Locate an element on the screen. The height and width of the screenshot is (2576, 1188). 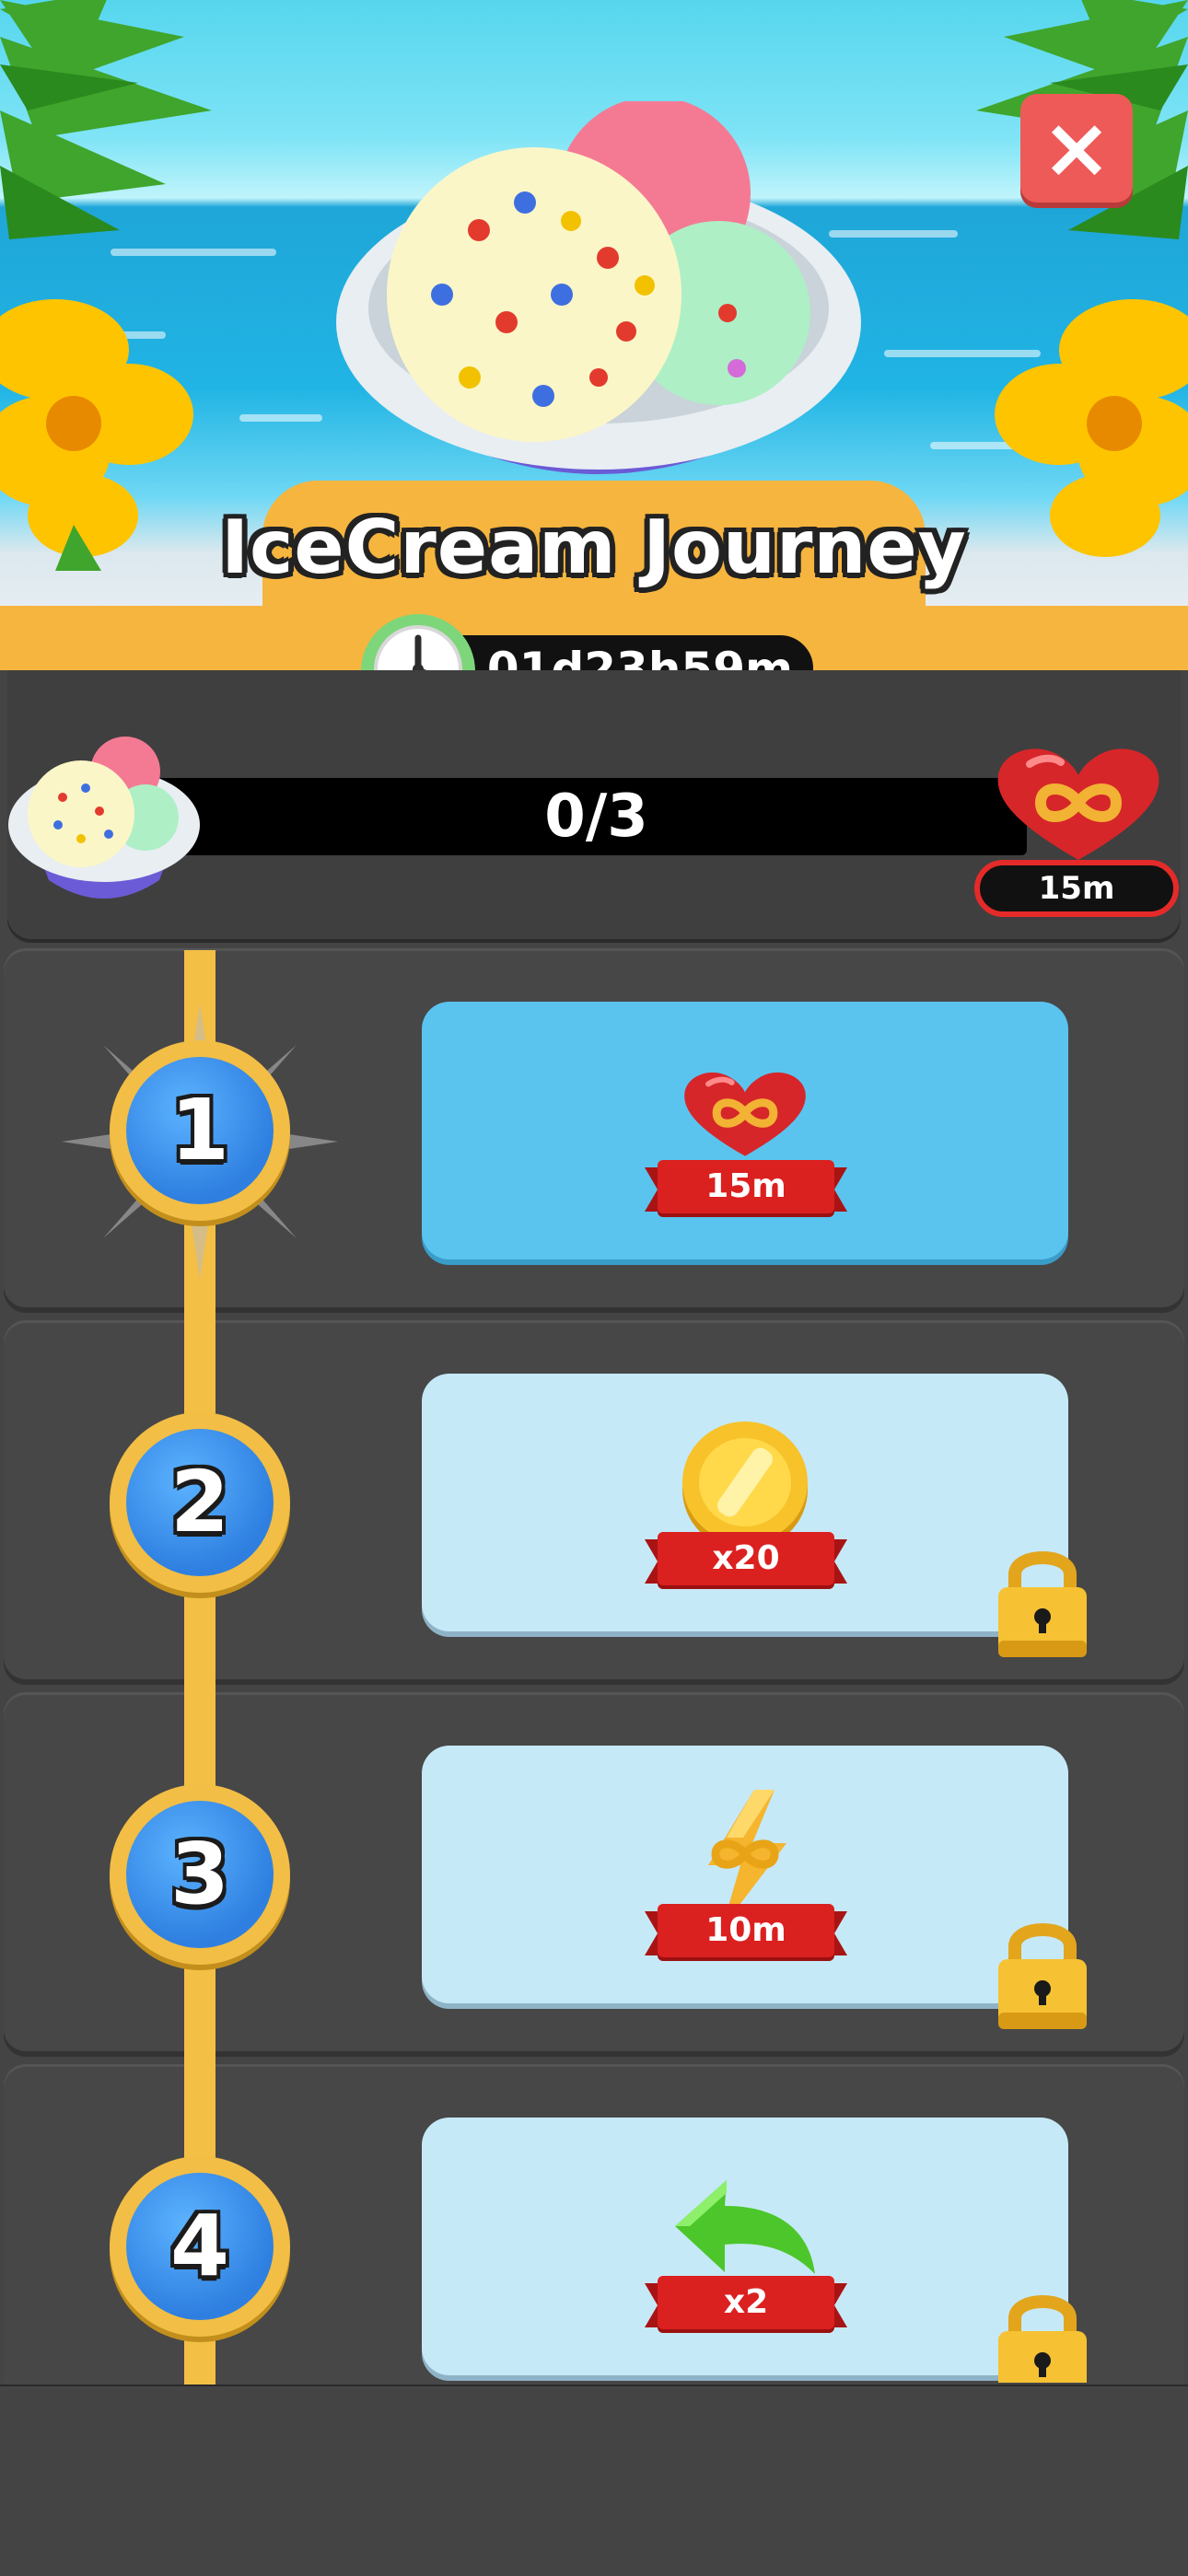
lock-clip is located at coordinates (1042, 2333).